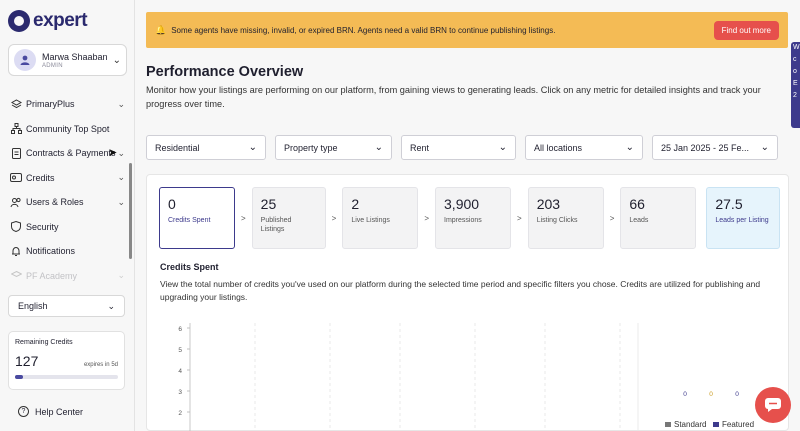 The width and height of the screenshot is (800, 431). I want to click on logo: expert, so click(48, 21).